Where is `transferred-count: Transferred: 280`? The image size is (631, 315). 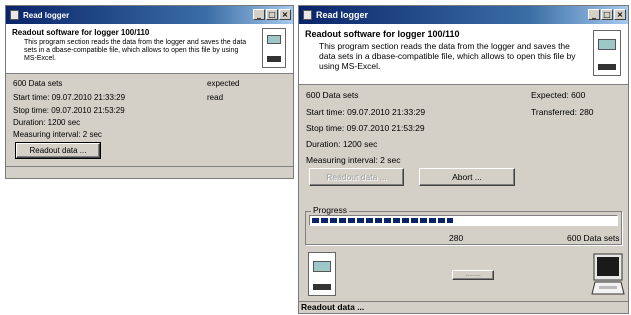
transferred-count: Transferred: 280 is located at coordinates (562, 112).